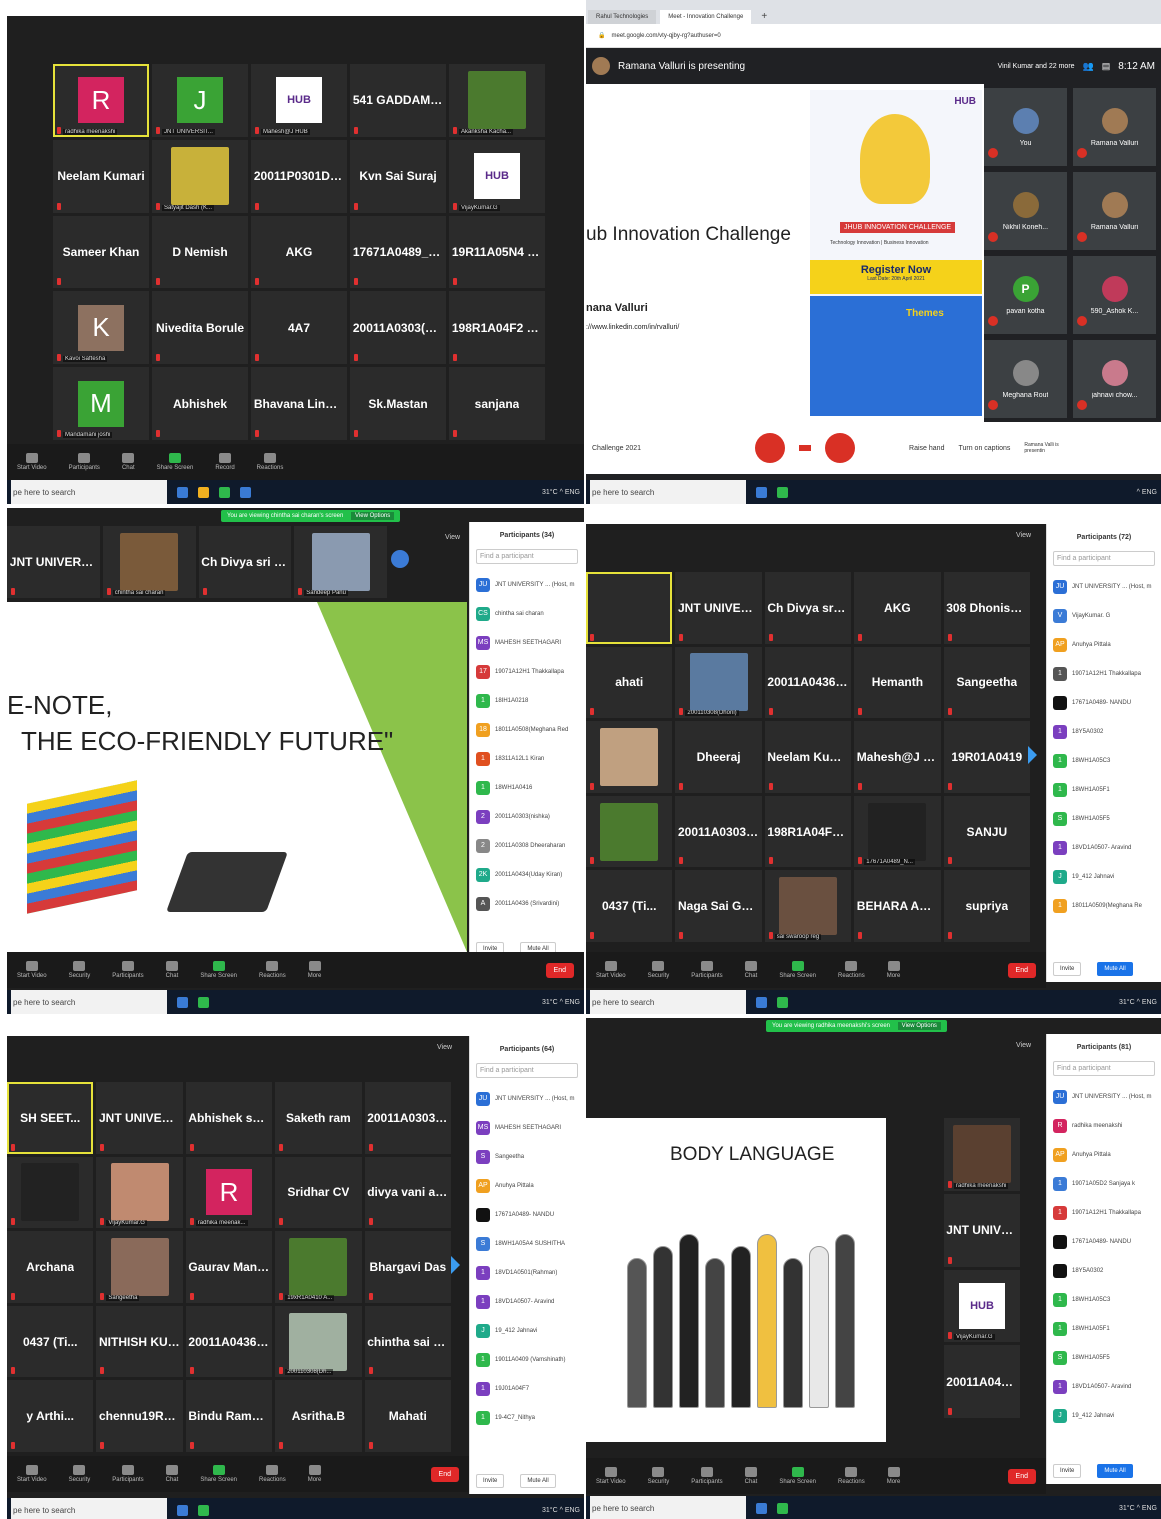 This screenshot has width=1161, height=1519. I want to click on video-tile: Saketh ram, so click(318, 1118).